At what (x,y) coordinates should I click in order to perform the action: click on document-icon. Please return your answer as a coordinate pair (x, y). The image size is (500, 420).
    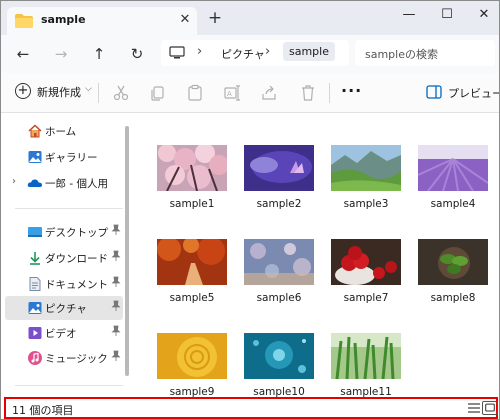
    Looking at the image, I should click on (35, 284).